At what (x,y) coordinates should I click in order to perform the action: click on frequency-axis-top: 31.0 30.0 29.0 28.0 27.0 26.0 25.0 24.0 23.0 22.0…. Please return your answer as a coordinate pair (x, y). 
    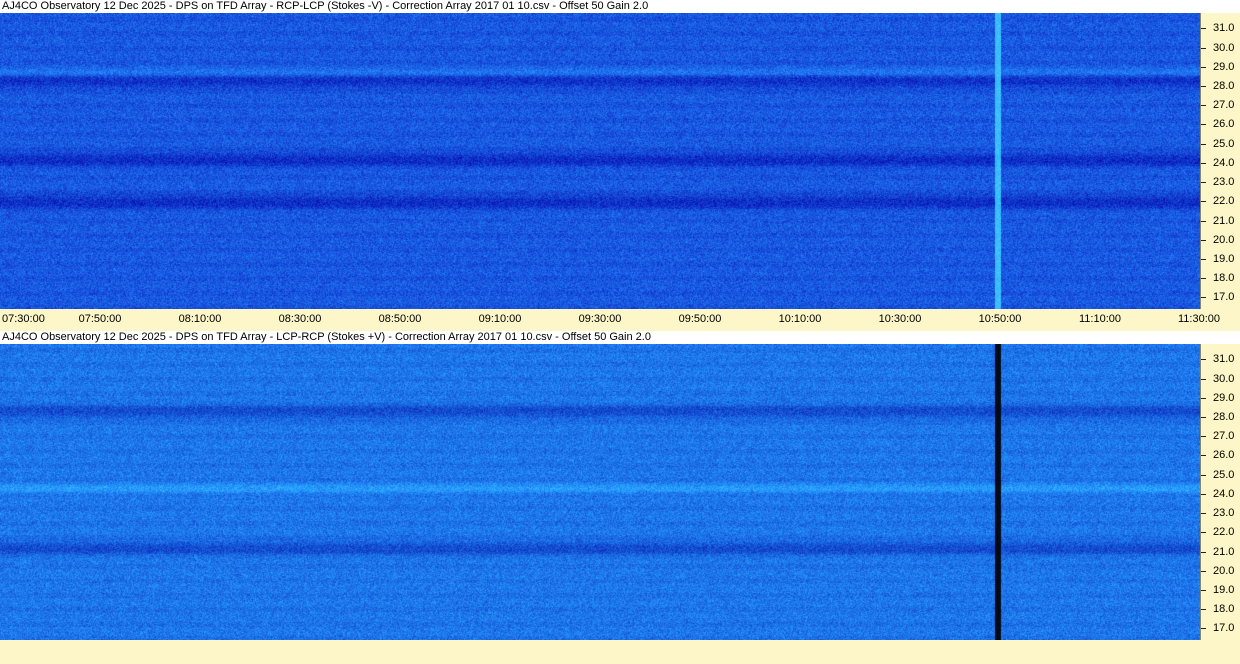
    Looking at the image, I should click on (1220, 161).